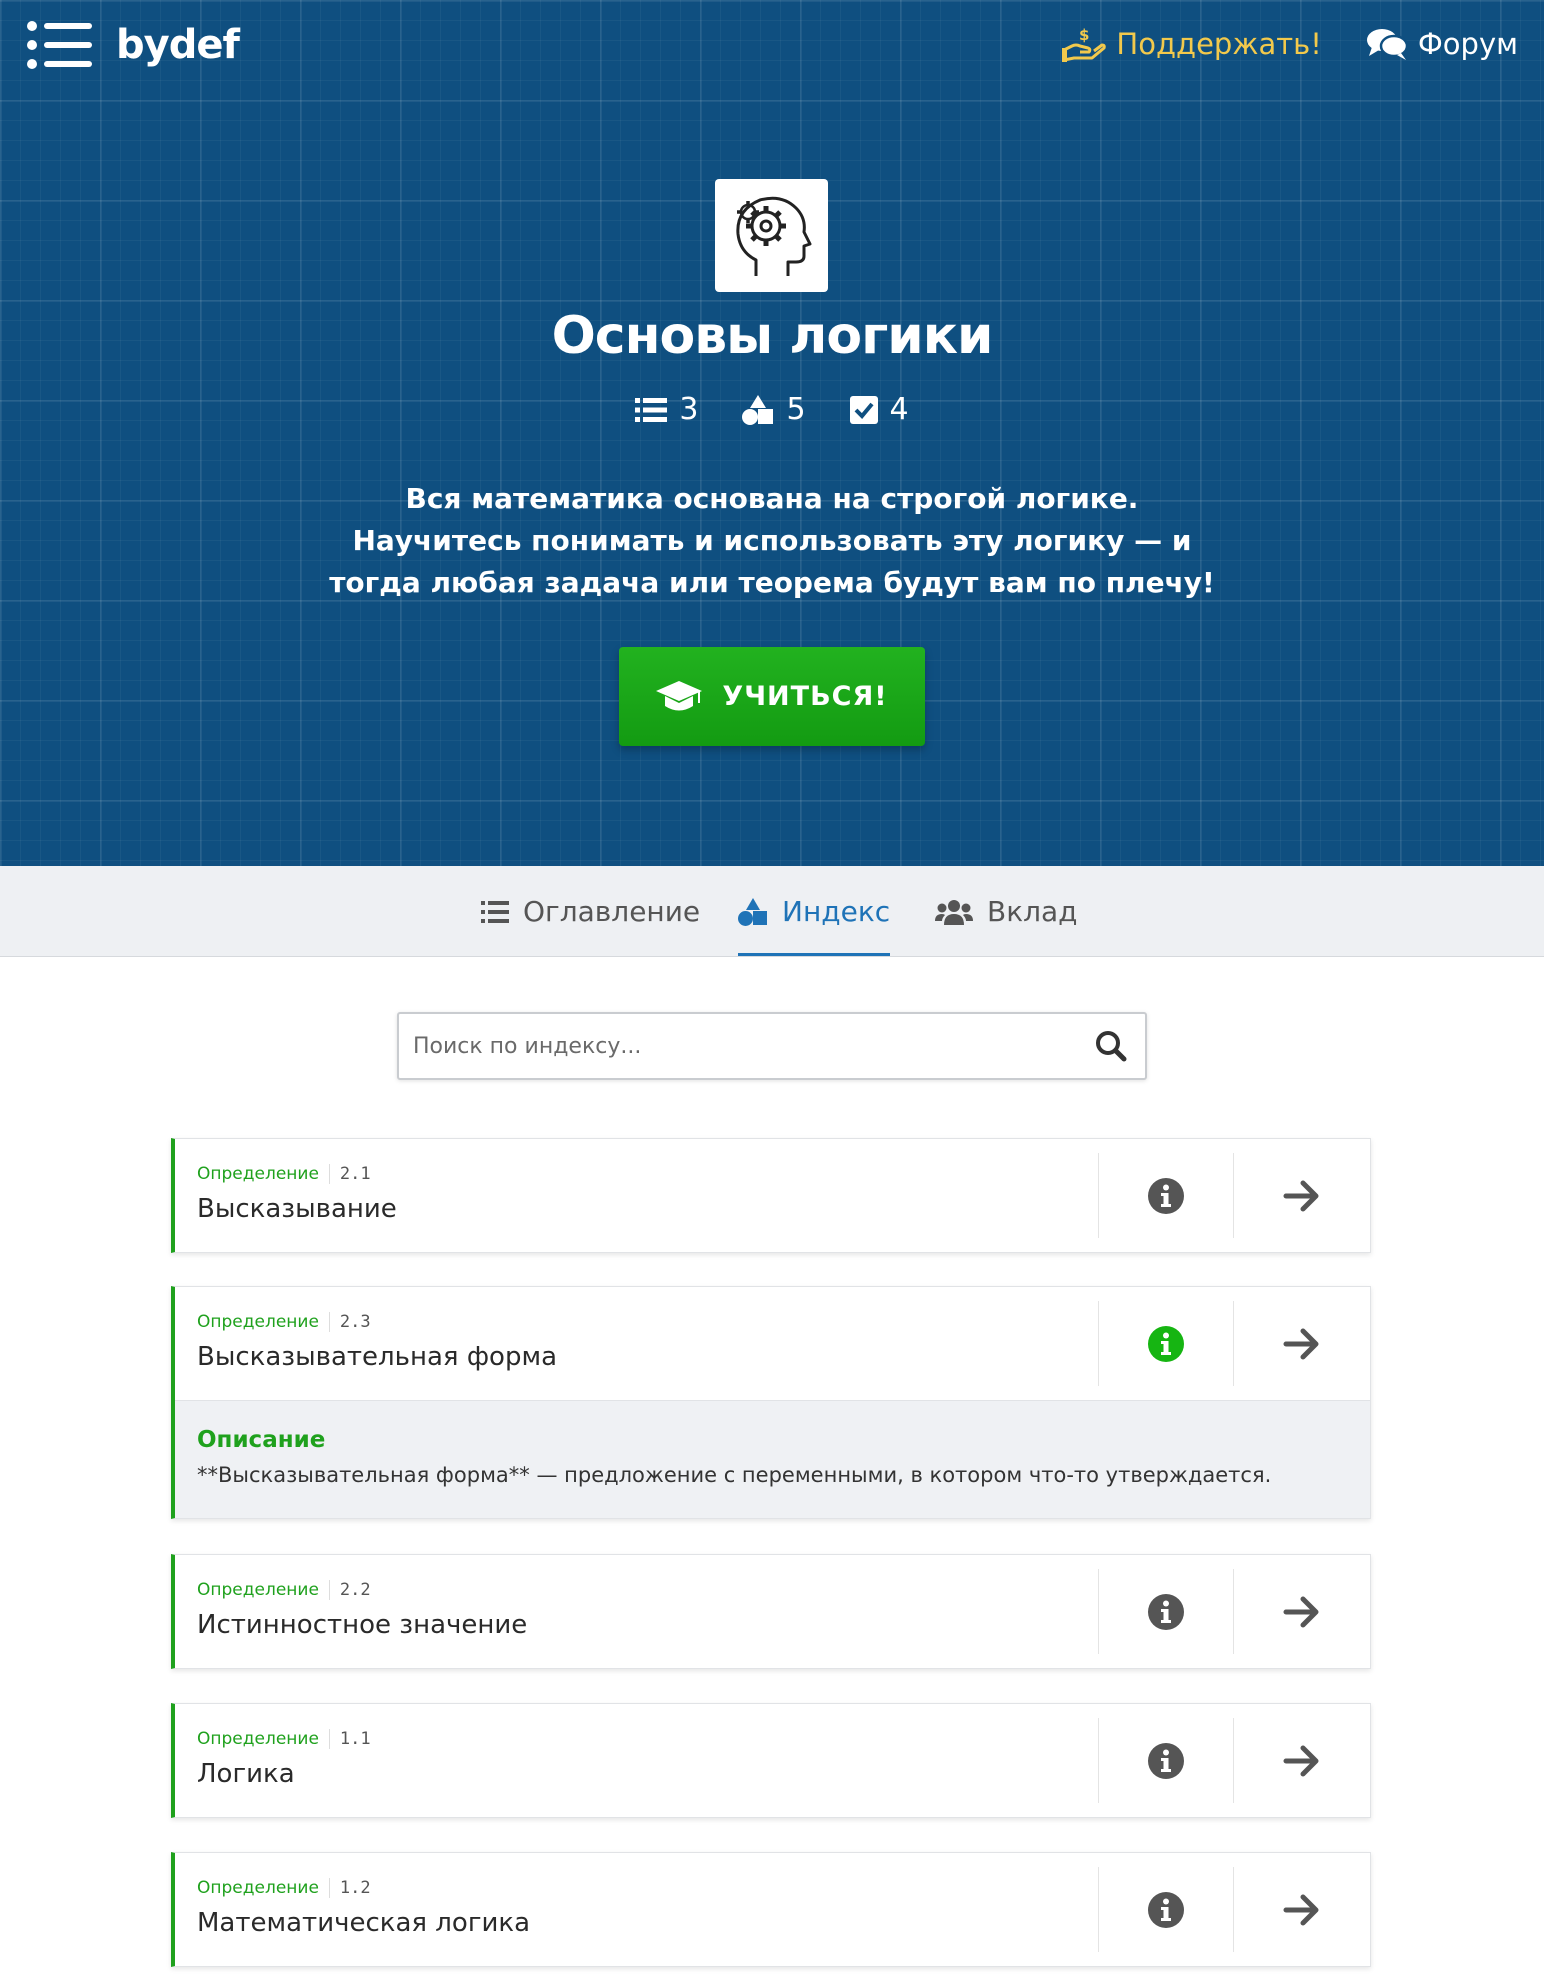 The image size is (1544, 1982). I want to click on index-entry: Определение 2.1 Высказывание, so click(771, 1195).